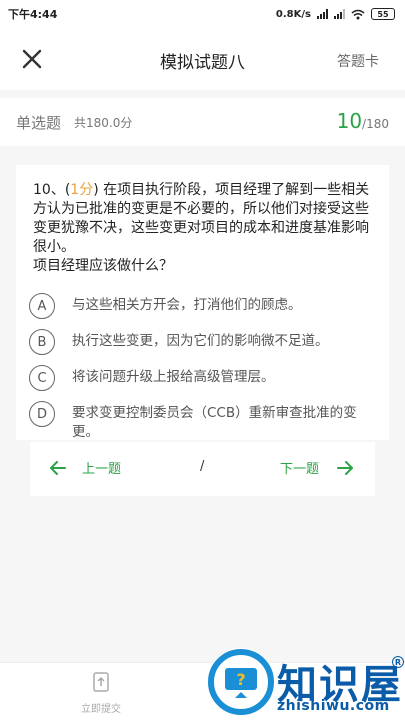 Image resolution: width=405 pixels, height=720 pixels. What do you see at coordinates (102, 469) in the screenshot?
I see `prev-question-label: 上一题` at bounding box center [102, 469].